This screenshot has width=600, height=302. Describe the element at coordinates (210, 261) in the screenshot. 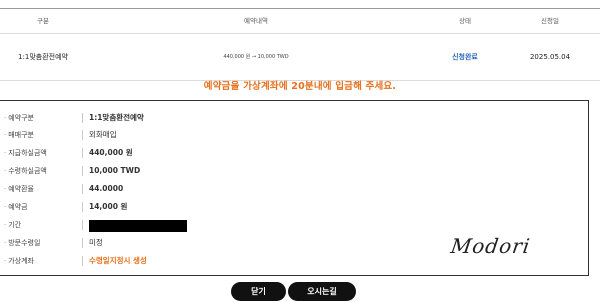

I see `detail-row-virtual-account: · 가상계좌 수령일지정시 생성` at that location.